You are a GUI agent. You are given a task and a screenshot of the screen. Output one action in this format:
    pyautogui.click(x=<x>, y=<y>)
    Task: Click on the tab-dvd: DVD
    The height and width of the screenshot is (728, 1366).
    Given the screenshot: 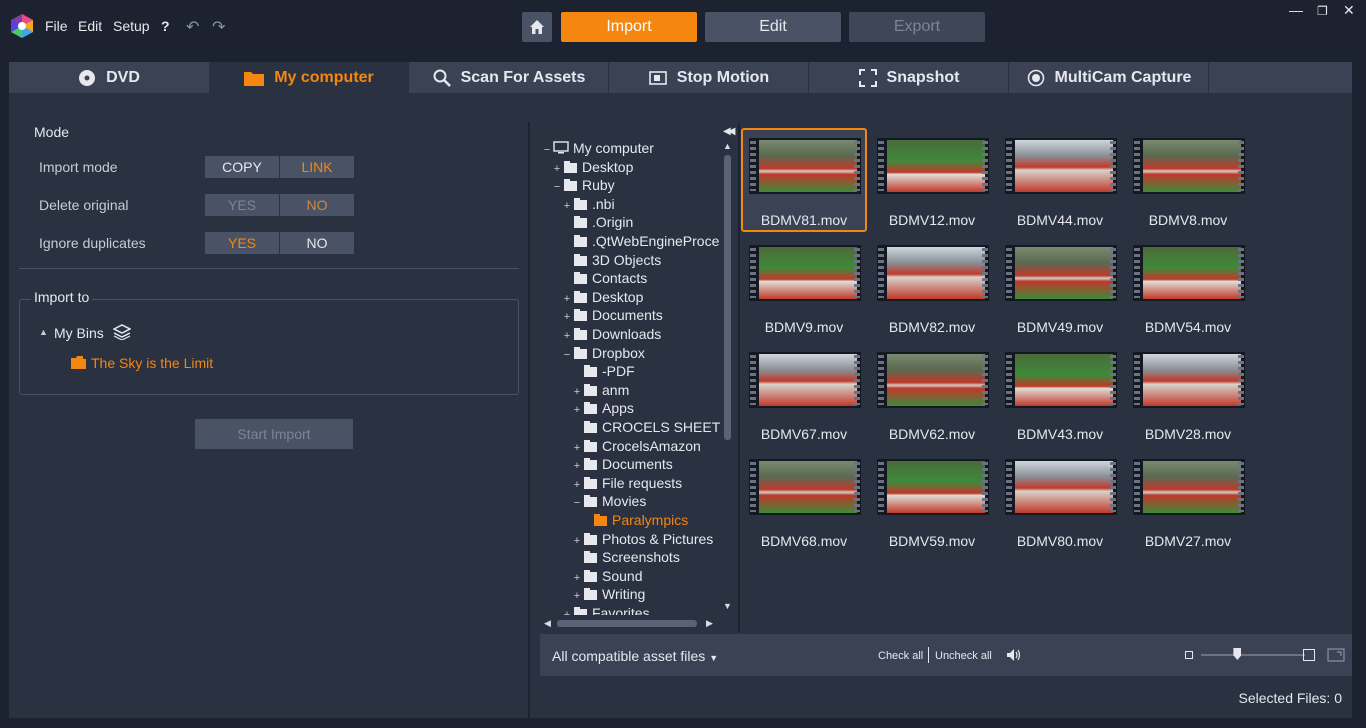 What is the action you would take?
    pyautogui.click(x=109, y=77)
    